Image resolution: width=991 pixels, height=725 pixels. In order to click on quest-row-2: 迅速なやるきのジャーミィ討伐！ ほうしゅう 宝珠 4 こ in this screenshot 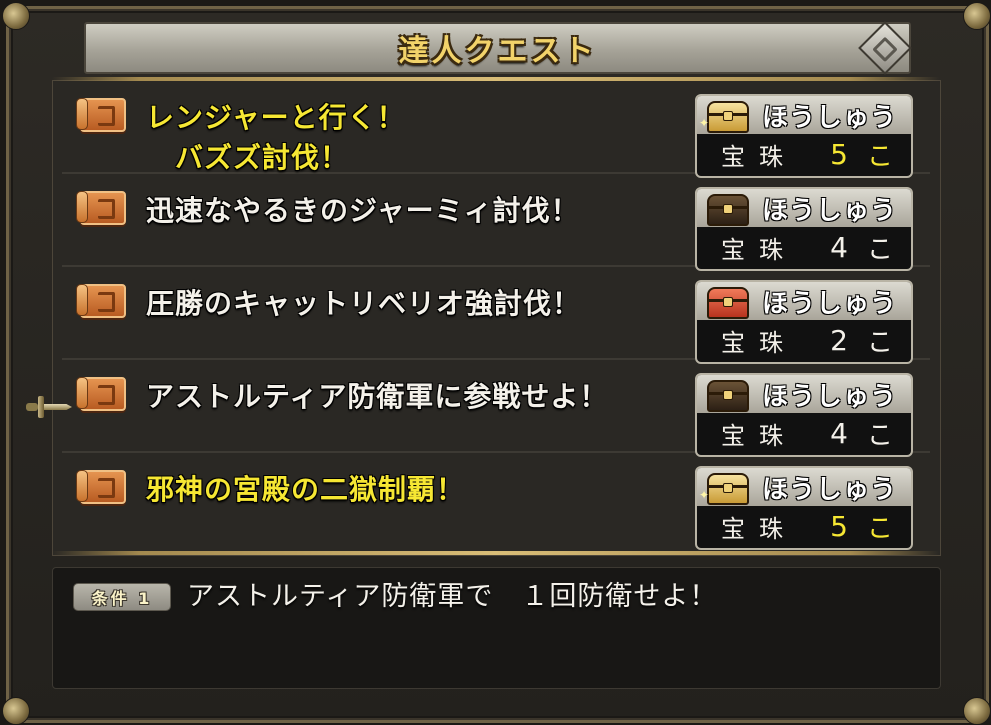, I will do `click(496, 224)`.